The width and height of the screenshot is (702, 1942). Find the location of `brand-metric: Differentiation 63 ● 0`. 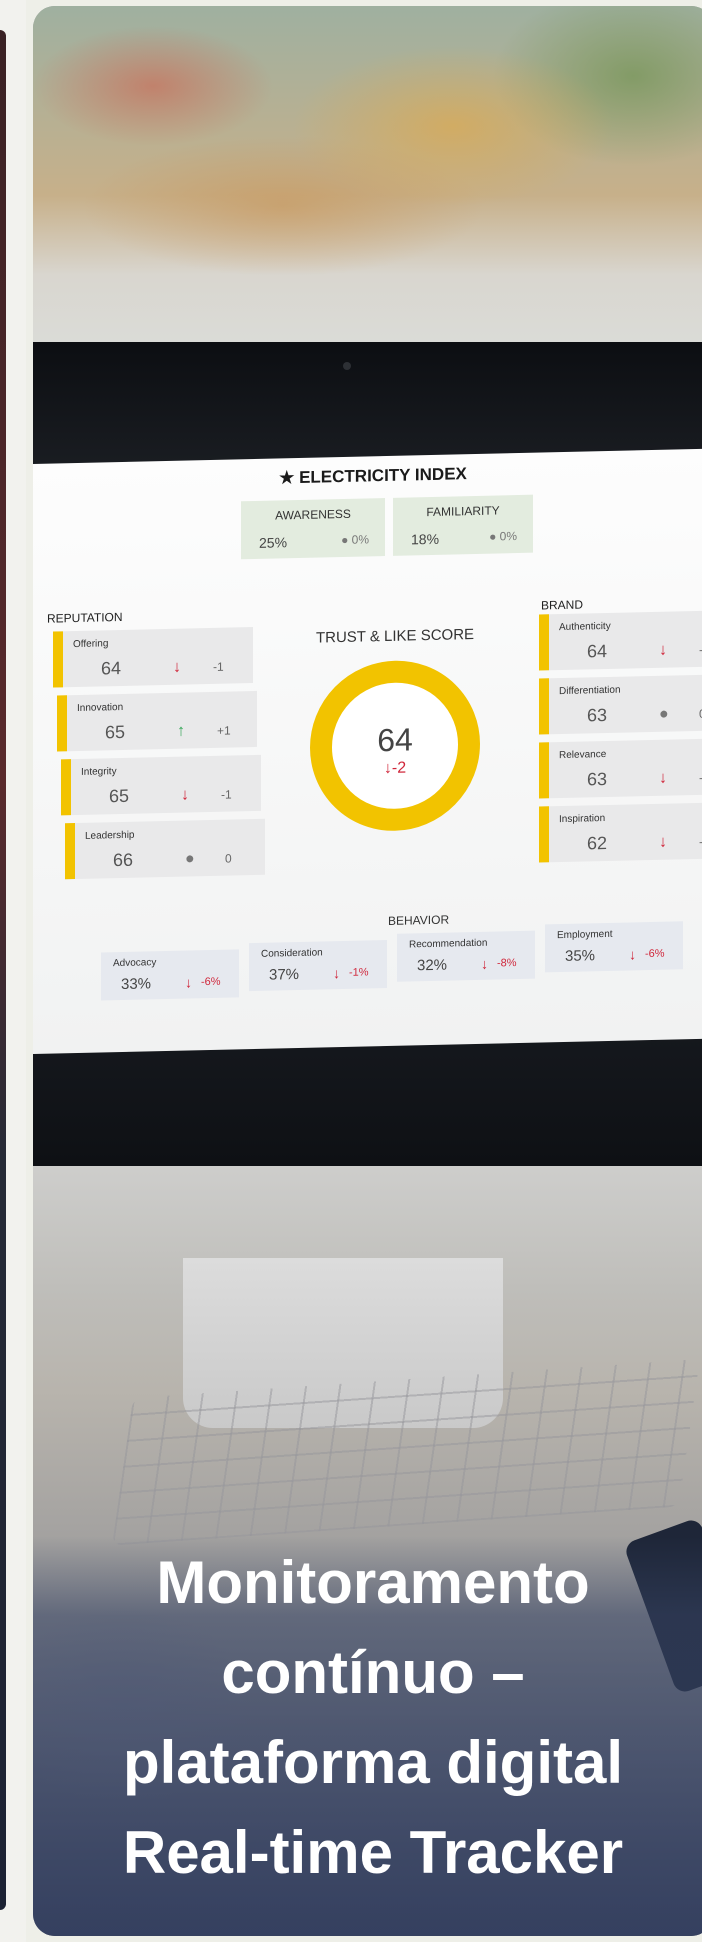

brand-metric: Differentiation 63 ● 0 is located at coordinates (620, 704).